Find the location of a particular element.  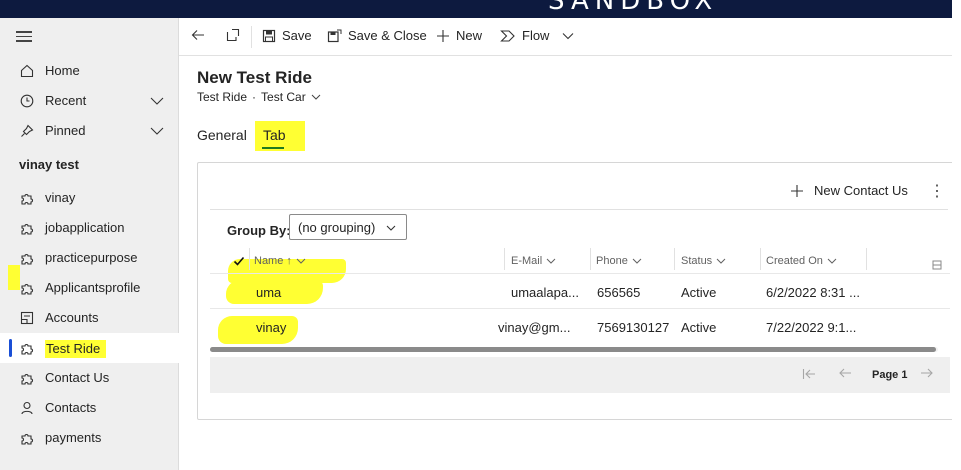

flow-button: Flow is located at coordinates (537, 35).